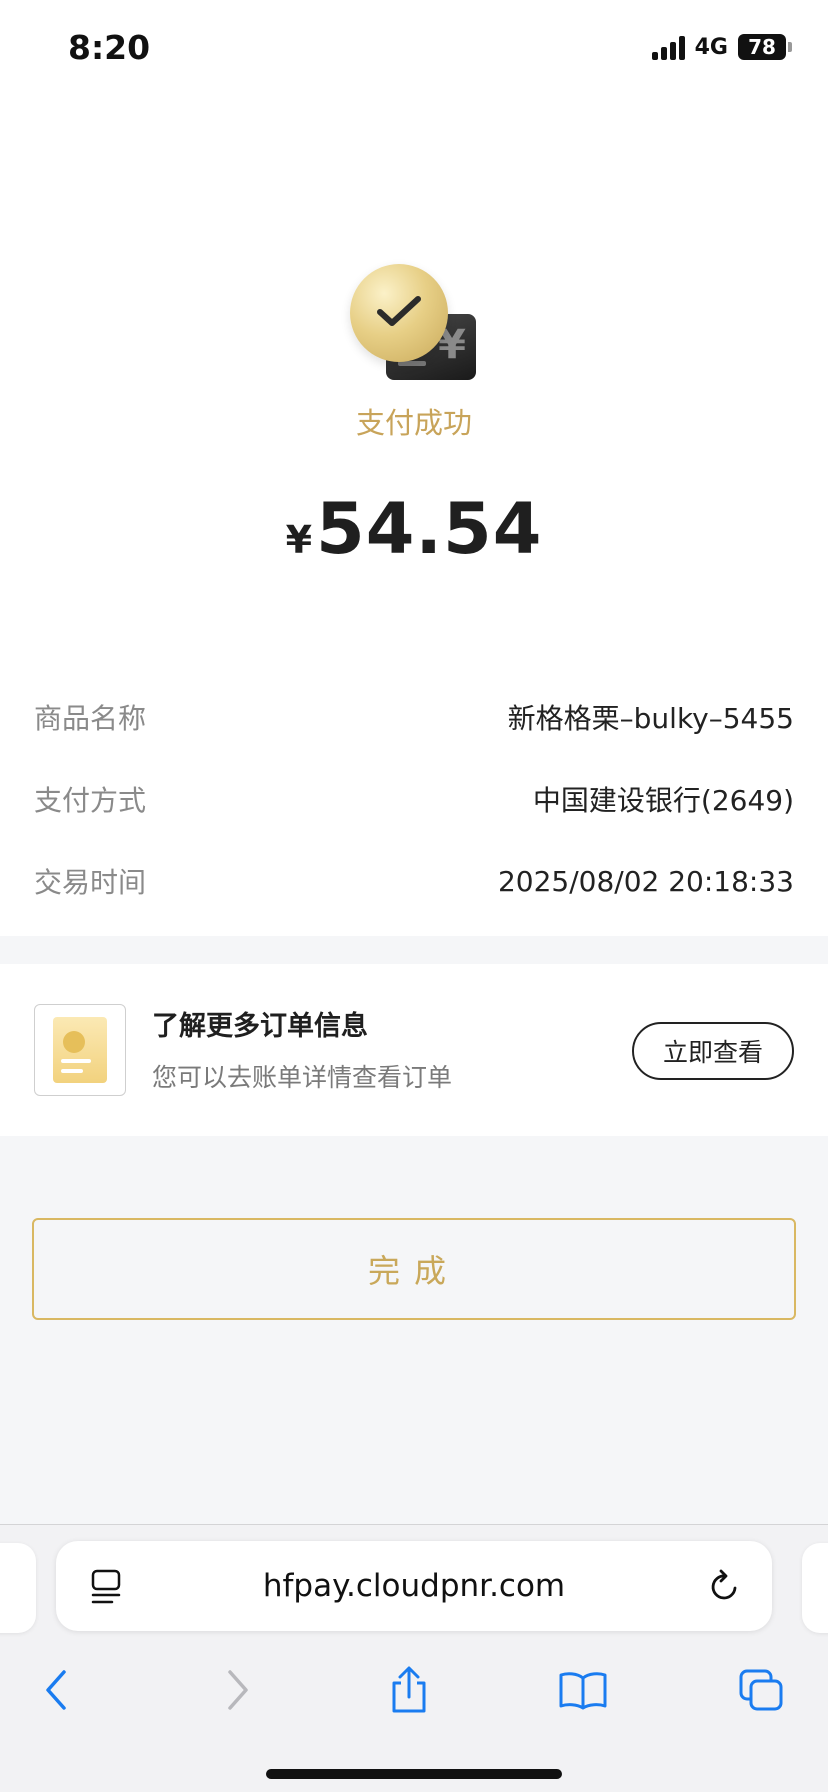 Image resolution: width=828 pixels, height=1792 pixels. What do you see at coordinates (414, 717) in the screenshot?
I see `detail-row-product: 商品名称 新格格栗–bulky–5455` at bounding box center [414, 717].